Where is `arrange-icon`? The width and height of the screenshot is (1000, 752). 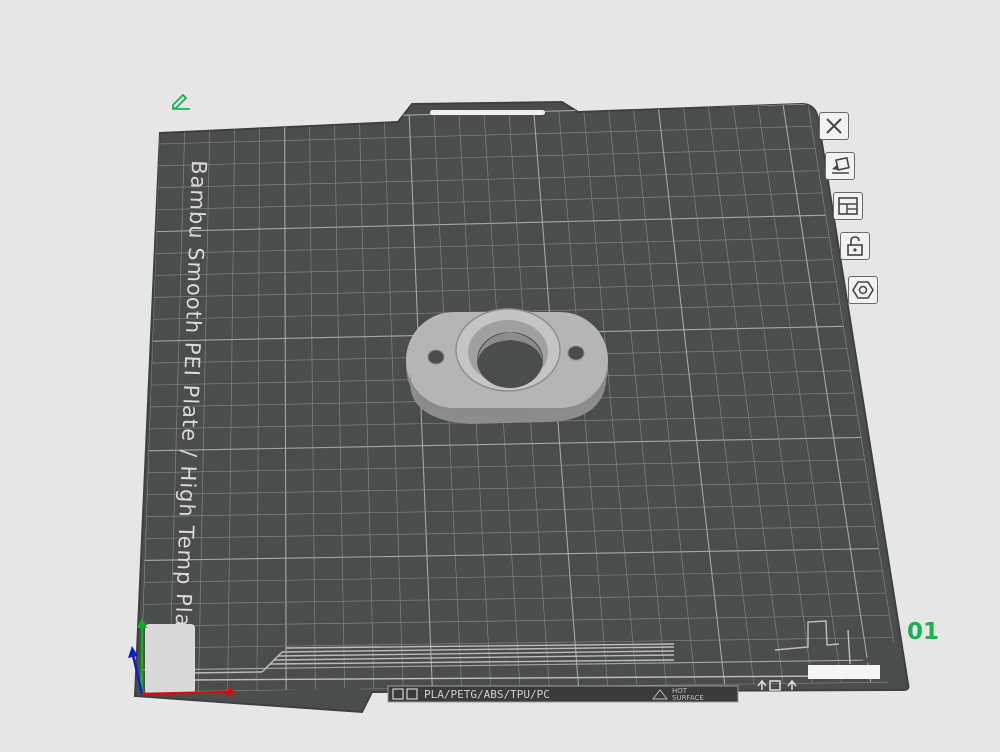
arrange-icon is located at coordinates (848, 206).